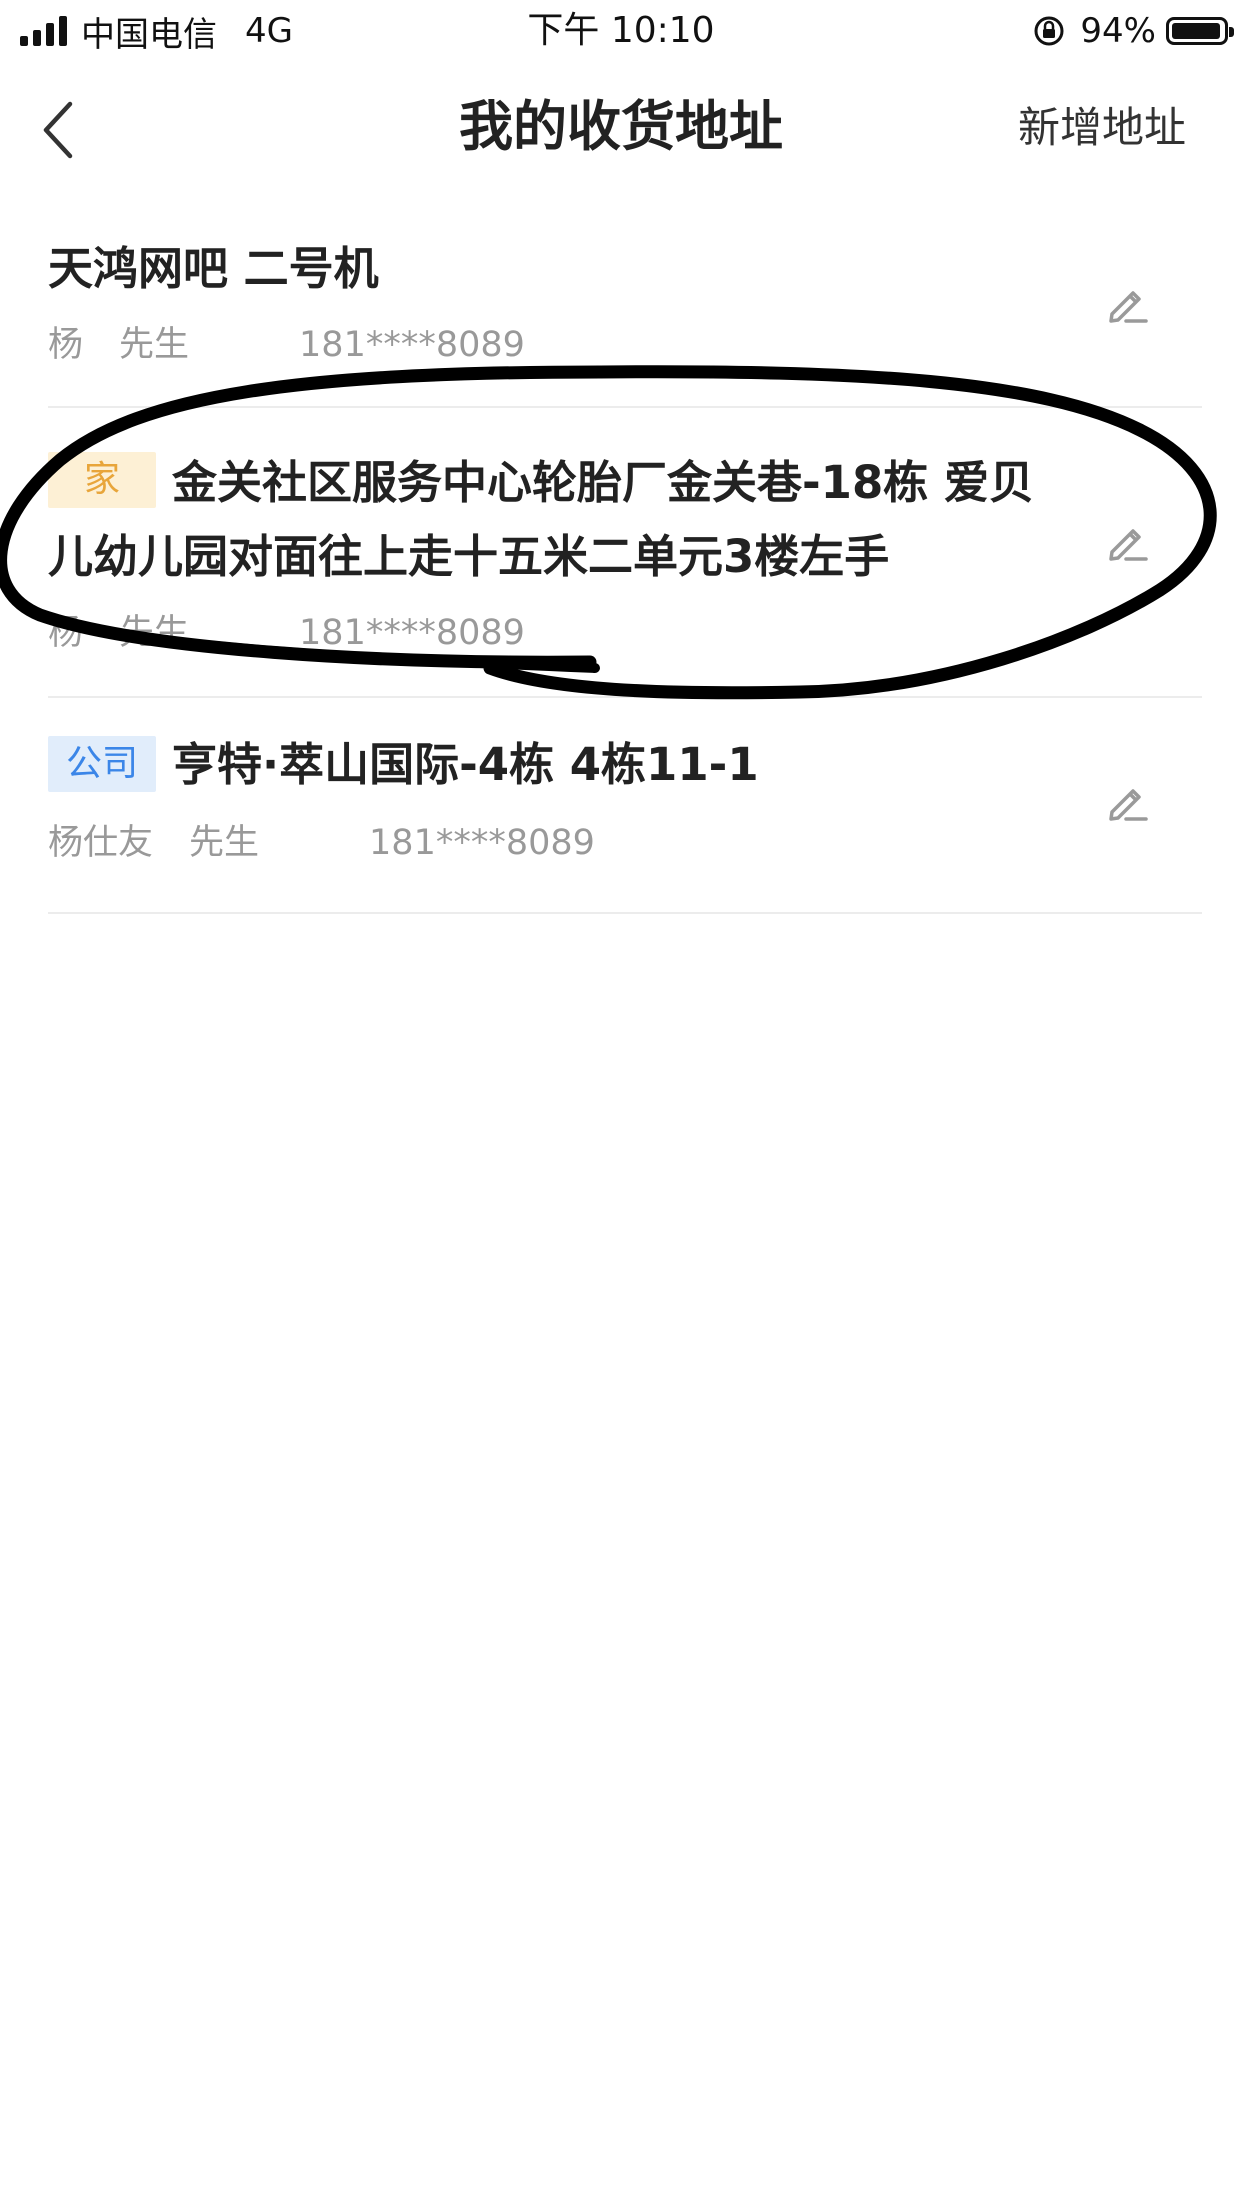 The image size is (1242, 2208). What do you see at coordinates (213, 268) in the screenshot?
I see `address-text: 天鸿网吧 二号机` at bounding box center [213, 268].